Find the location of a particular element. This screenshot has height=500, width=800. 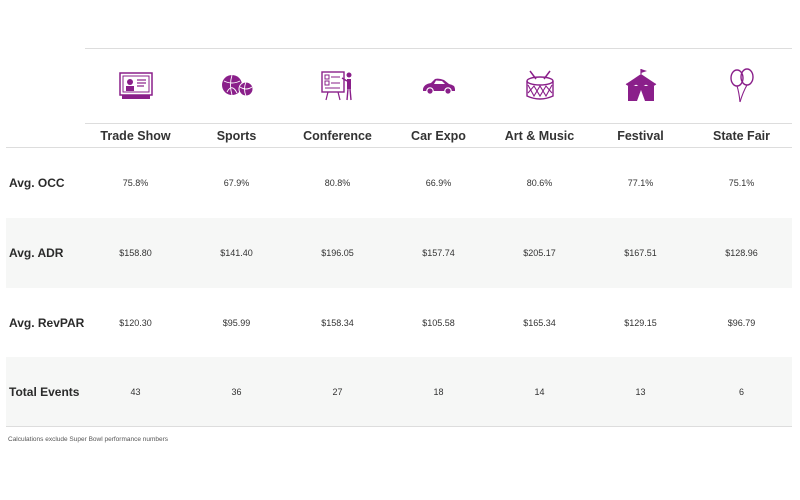

icon-cell-sports is located at coordinates (236, 86).